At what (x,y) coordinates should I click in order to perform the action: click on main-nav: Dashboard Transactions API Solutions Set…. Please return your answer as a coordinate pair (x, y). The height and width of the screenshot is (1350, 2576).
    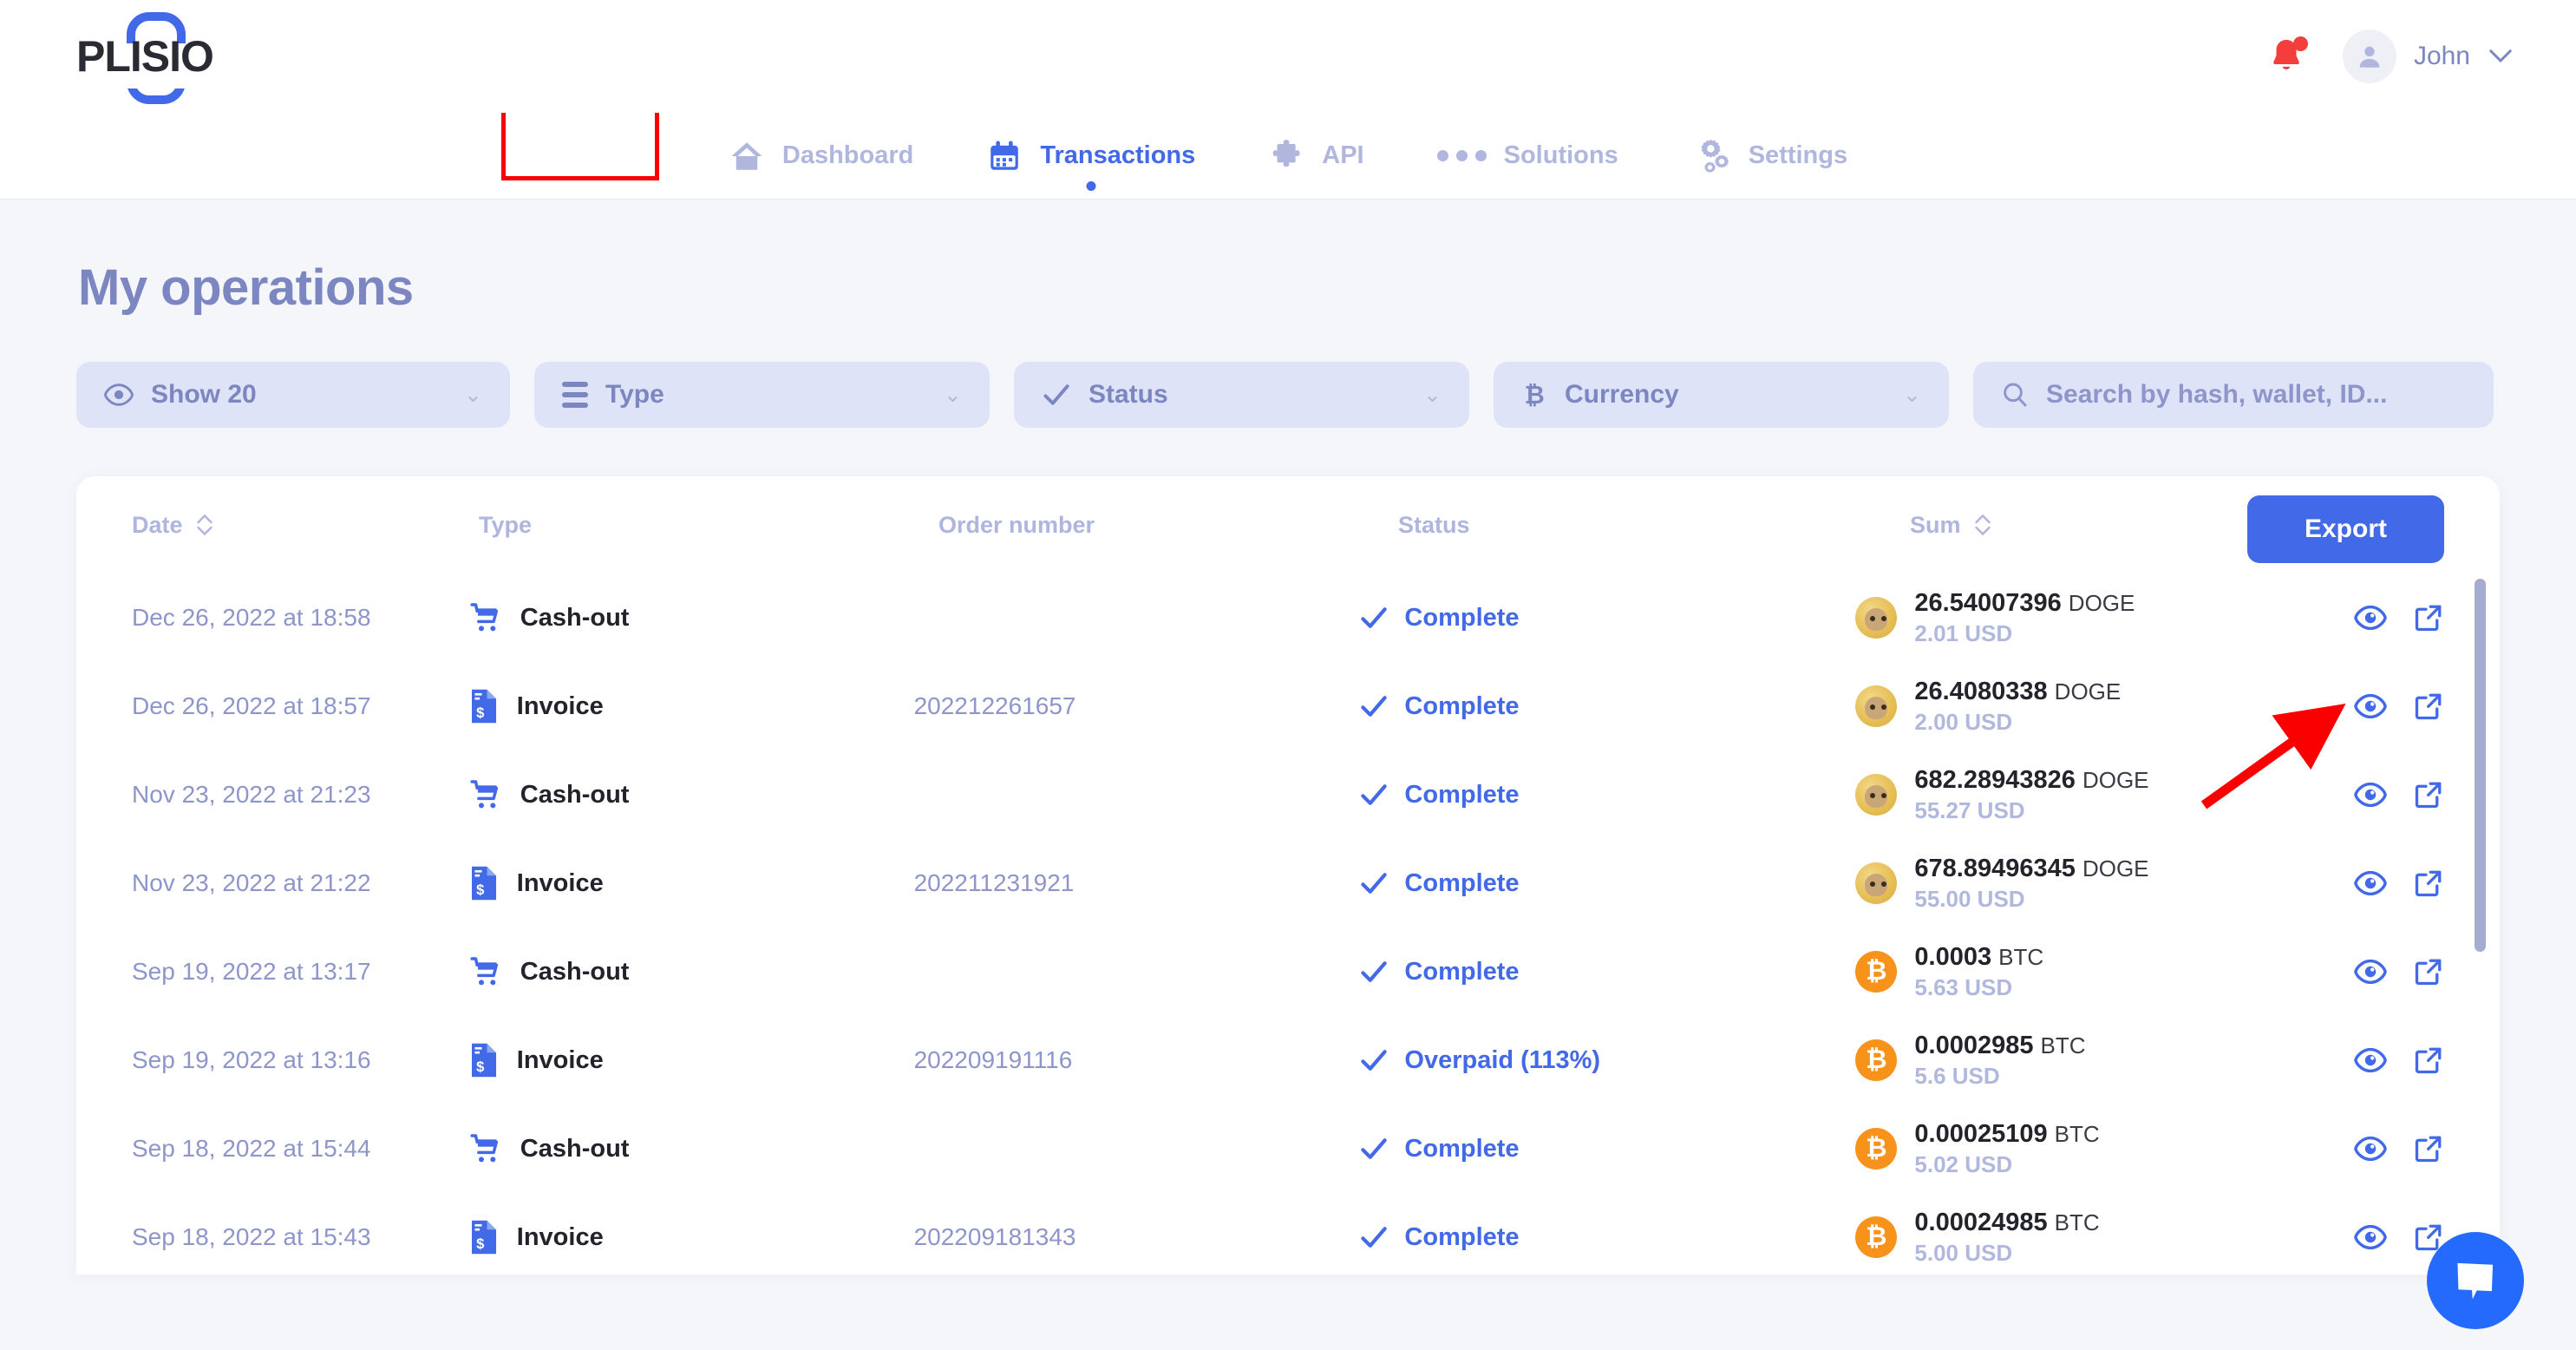
    Looking at the image, I should click on (1288, 138).